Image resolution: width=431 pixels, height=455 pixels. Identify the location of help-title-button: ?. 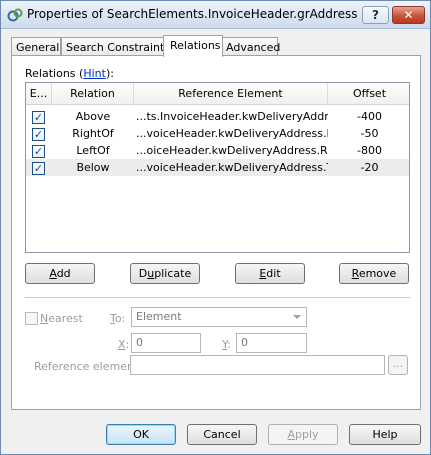
(375, 15).